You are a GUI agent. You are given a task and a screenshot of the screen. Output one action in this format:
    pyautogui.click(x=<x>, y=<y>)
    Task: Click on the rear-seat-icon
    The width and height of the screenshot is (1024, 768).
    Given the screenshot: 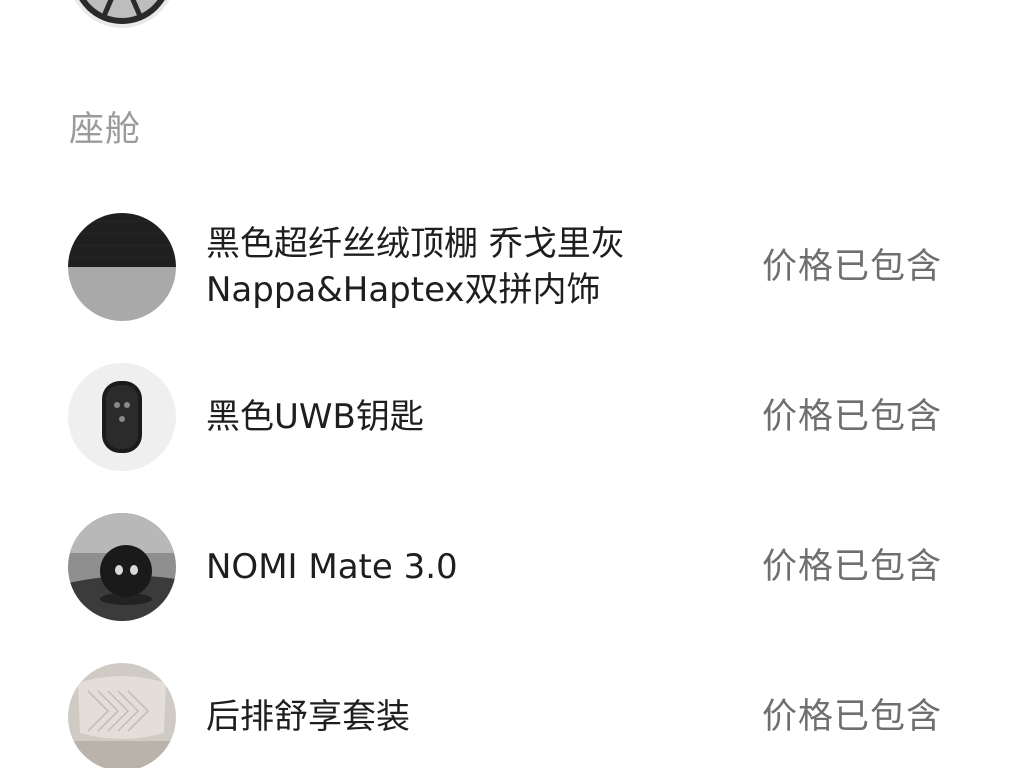 What is the action you would take?
    pyautogui.click(x=122, y=715)
    